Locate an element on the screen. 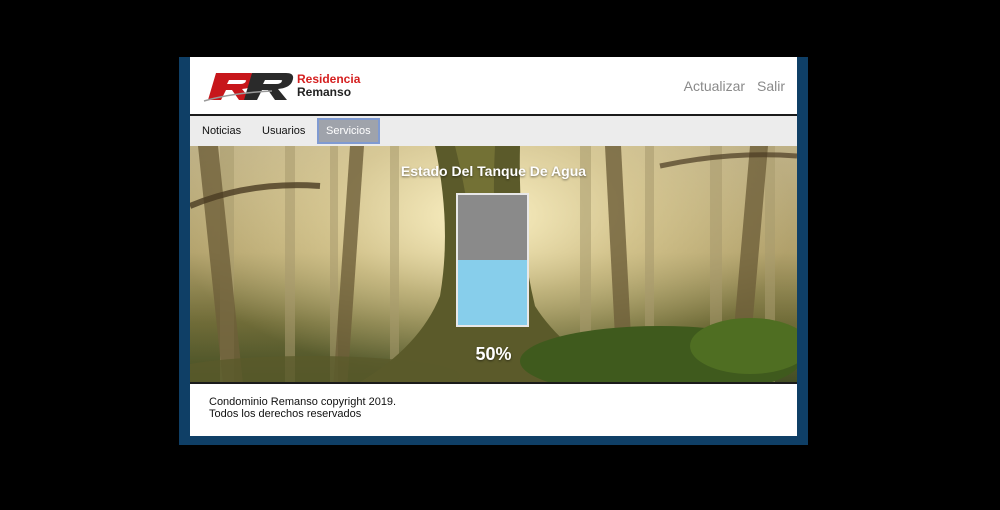 This screenshot has height=510, width=1000. tab-servicios: Servicios is located at coordinates (348, 131).